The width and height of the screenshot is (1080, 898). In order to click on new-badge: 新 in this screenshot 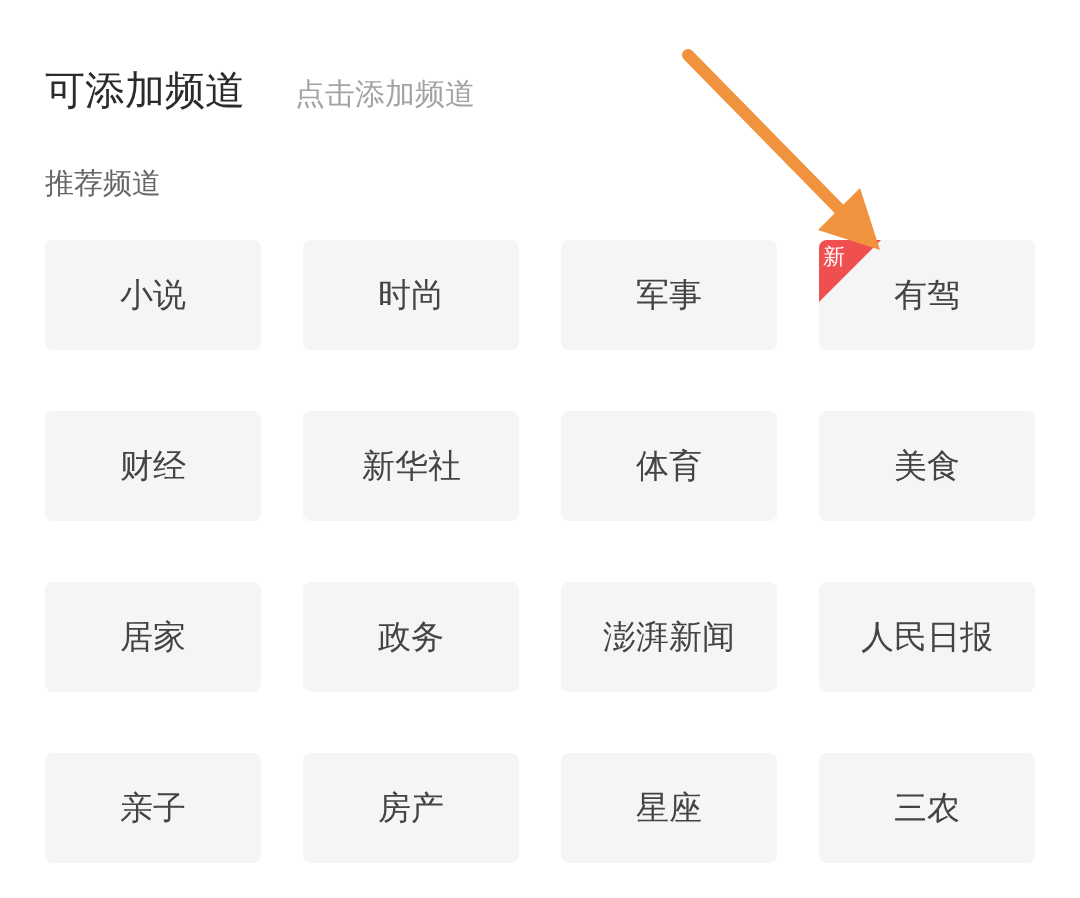, I will do `click(850, 271)`.